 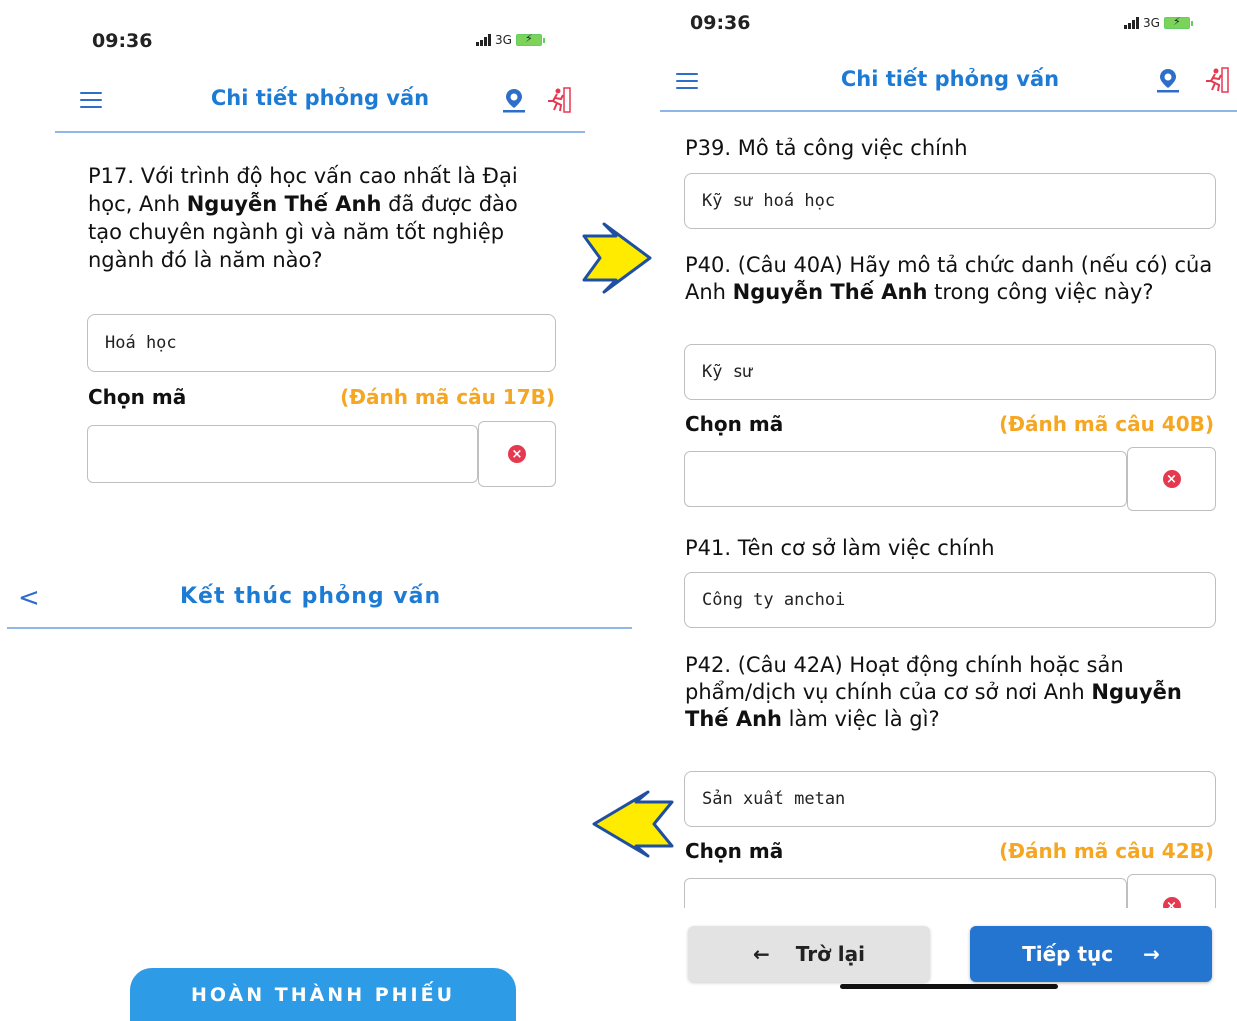 I want to click on code-hint: (Đánh mã câu 17B), so click(x=447, y=397).